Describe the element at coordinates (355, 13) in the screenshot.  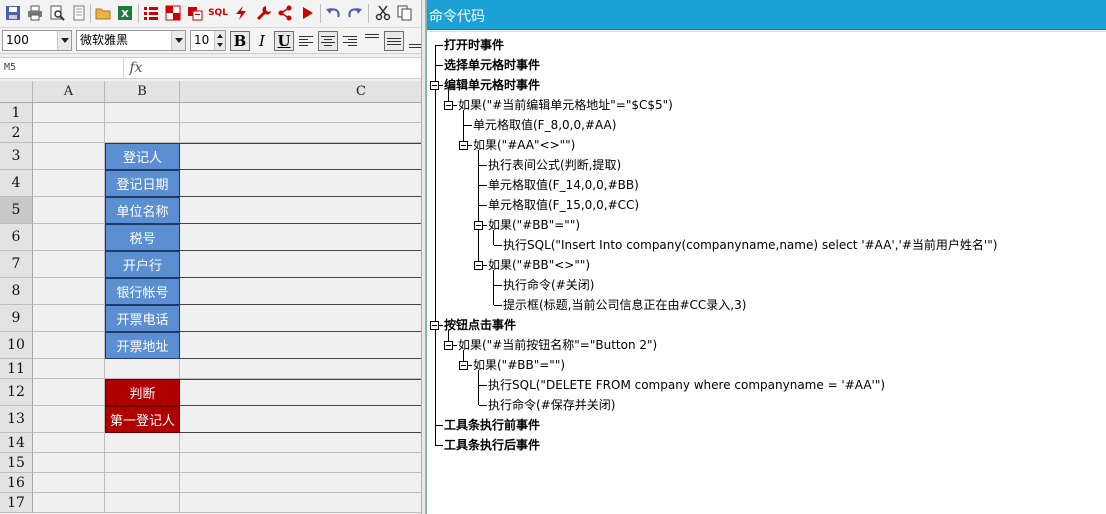
I see `redo-icon` at that location.